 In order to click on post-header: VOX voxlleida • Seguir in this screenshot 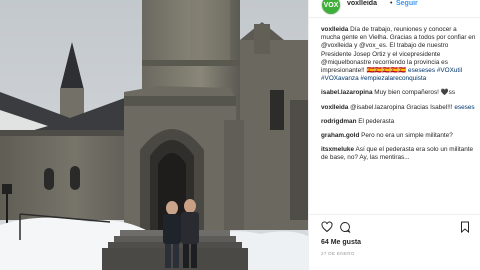, I will do `click(394, 9)`.